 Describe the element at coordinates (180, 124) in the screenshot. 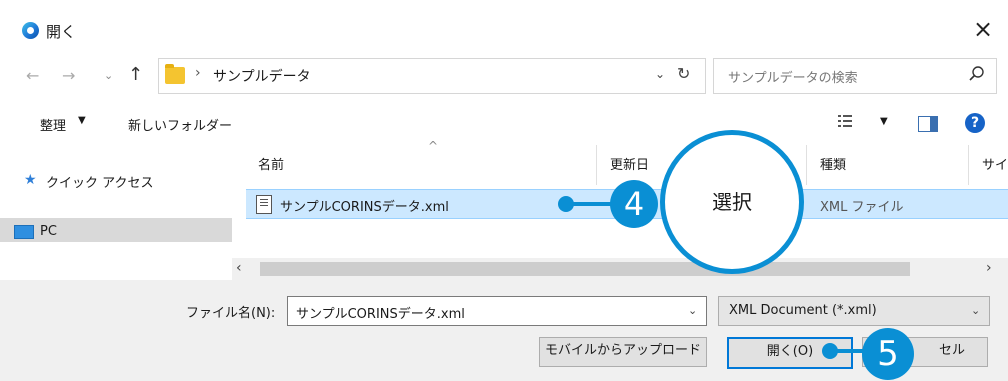

I see `new-folder-button: 新しいフォルダー` at that location.